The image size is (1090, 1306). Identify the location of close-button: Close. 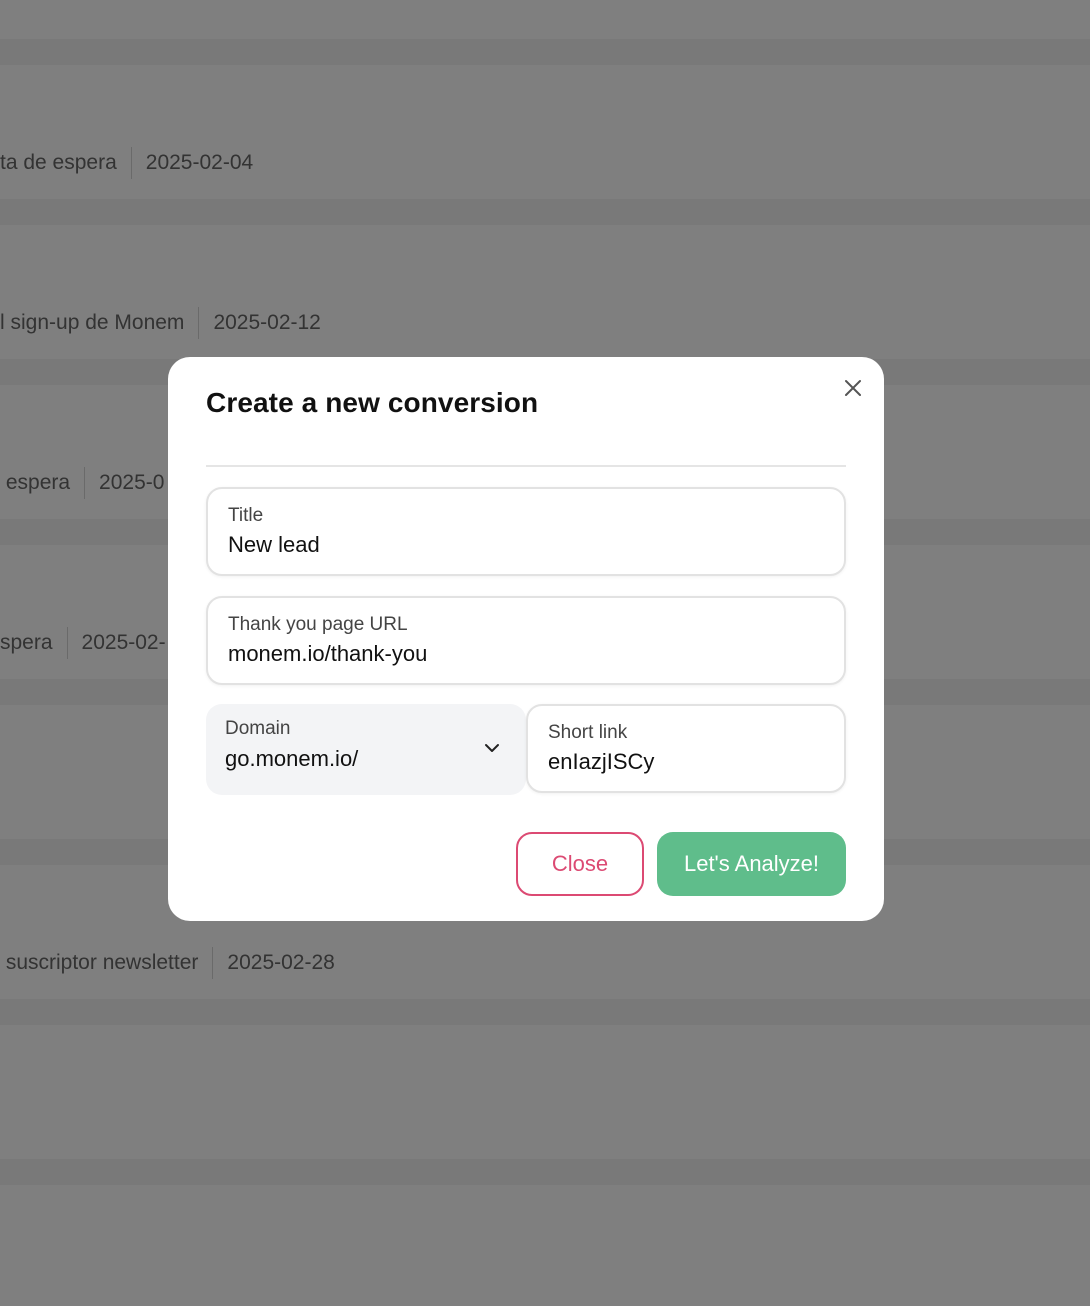
(580, 864).